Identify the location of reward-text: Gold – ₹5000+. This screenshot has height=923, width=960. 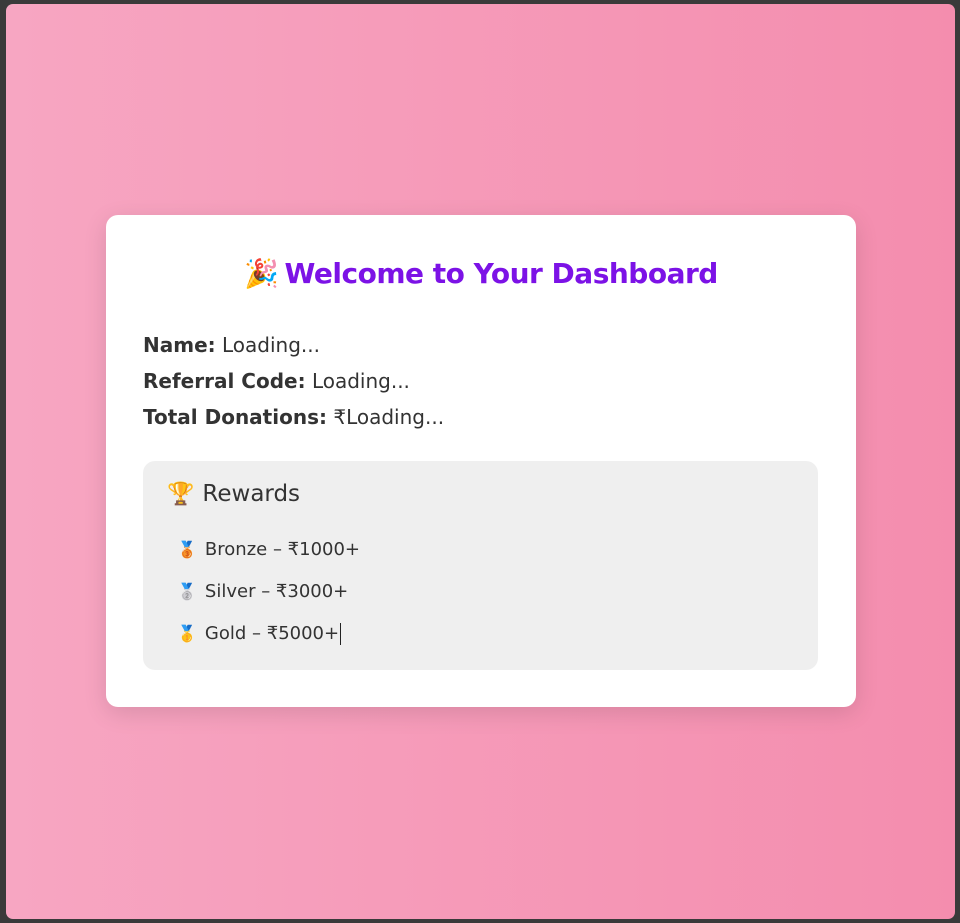
(272, 633).